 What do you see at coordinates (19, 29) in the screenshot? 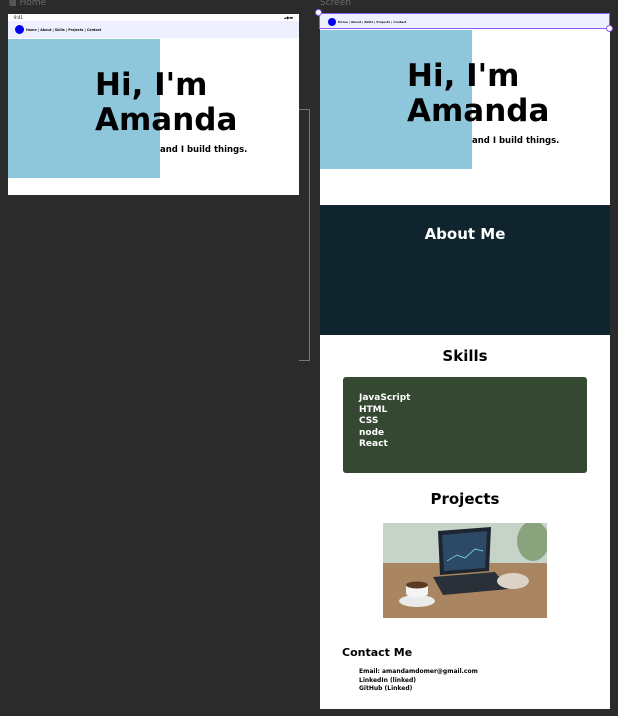
I see `logo-icon` at bounding box center [19, 29].